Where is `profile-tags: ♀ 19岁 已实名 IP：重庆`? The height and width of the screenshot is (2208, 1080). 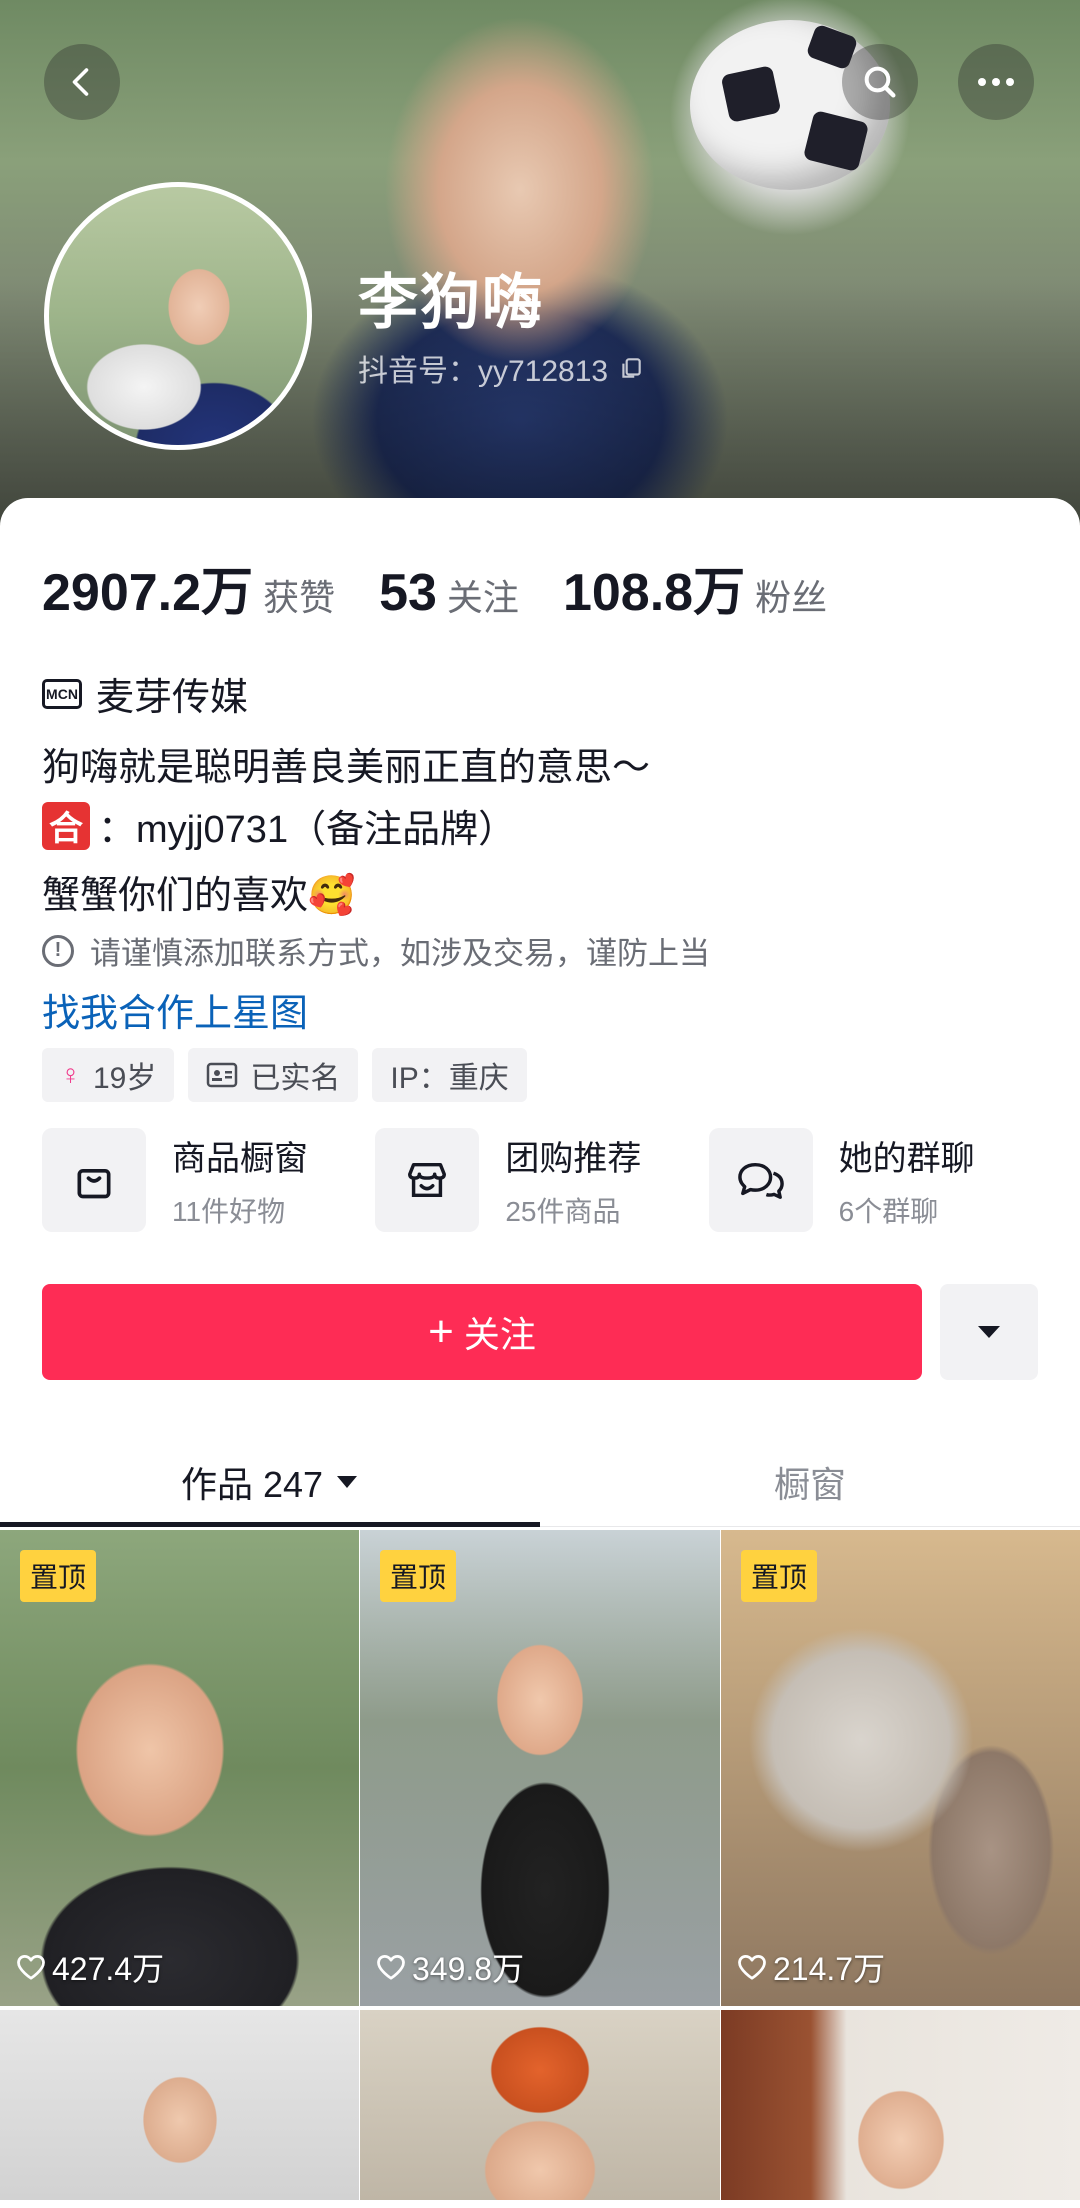
profile-tags: ♀ 19岁 已实名 IP：重庆 is located at coordinates (284, 1075).